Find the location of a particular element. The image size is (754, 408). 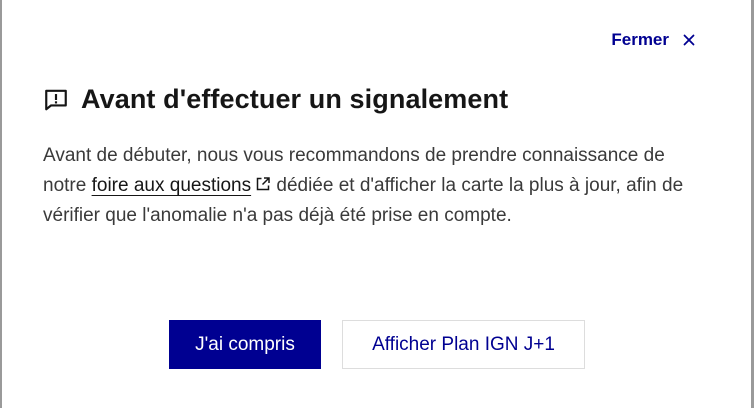

dialog-header: Avant d'effectuer un signalement is located at coordinates (275, 99).